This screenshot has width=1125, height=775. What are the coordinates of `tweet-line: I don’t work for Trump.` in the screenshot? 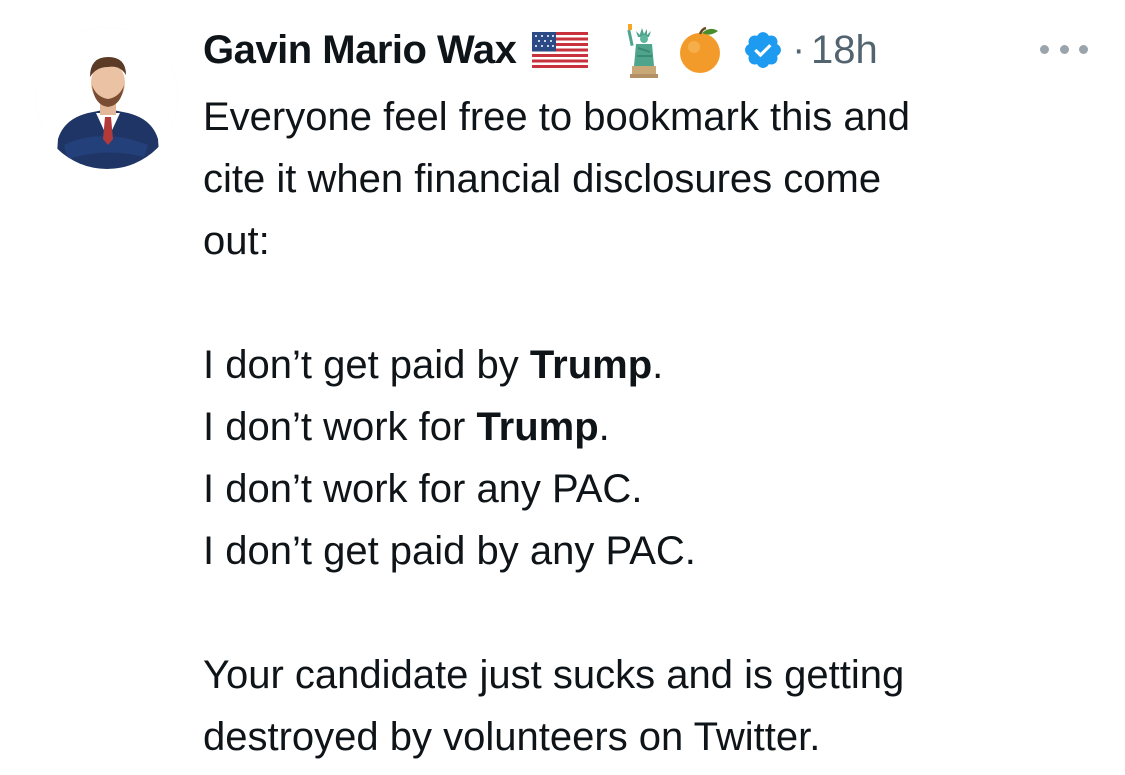 It's located at (648, 427).